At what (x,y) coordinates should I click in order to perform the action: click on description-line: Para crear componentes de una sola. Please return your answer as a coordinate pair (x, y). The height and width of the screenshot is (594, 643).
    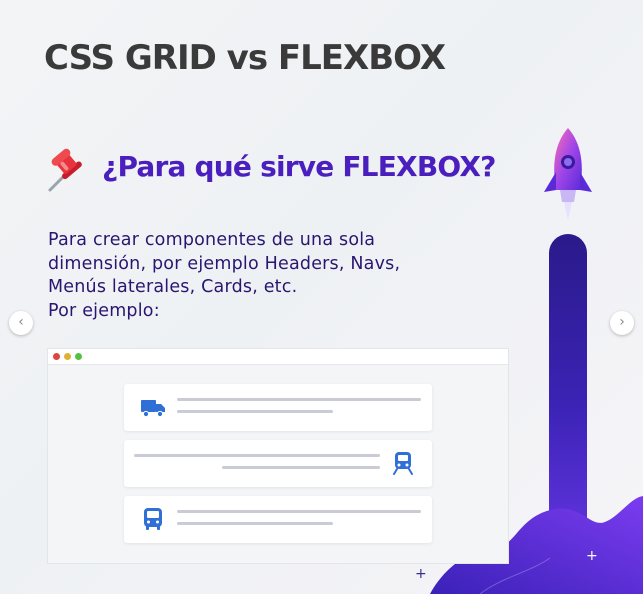
    Looking at the image, I should click on (212, 240).